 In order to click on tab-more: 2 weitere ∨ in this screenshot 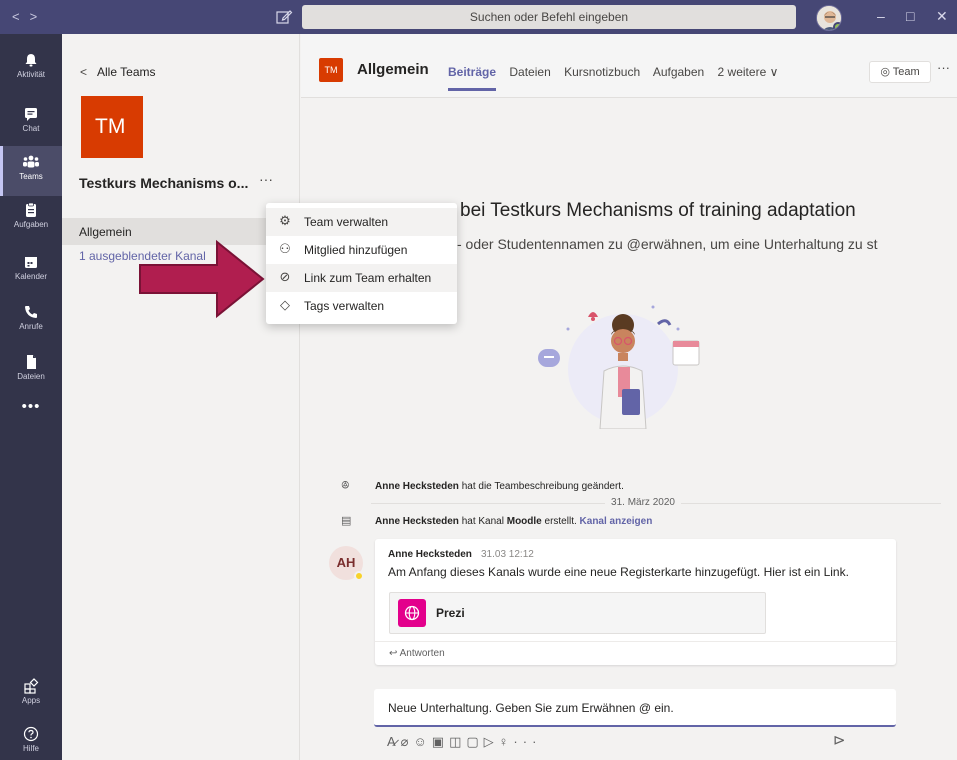, I will do `click(748, 72)`.